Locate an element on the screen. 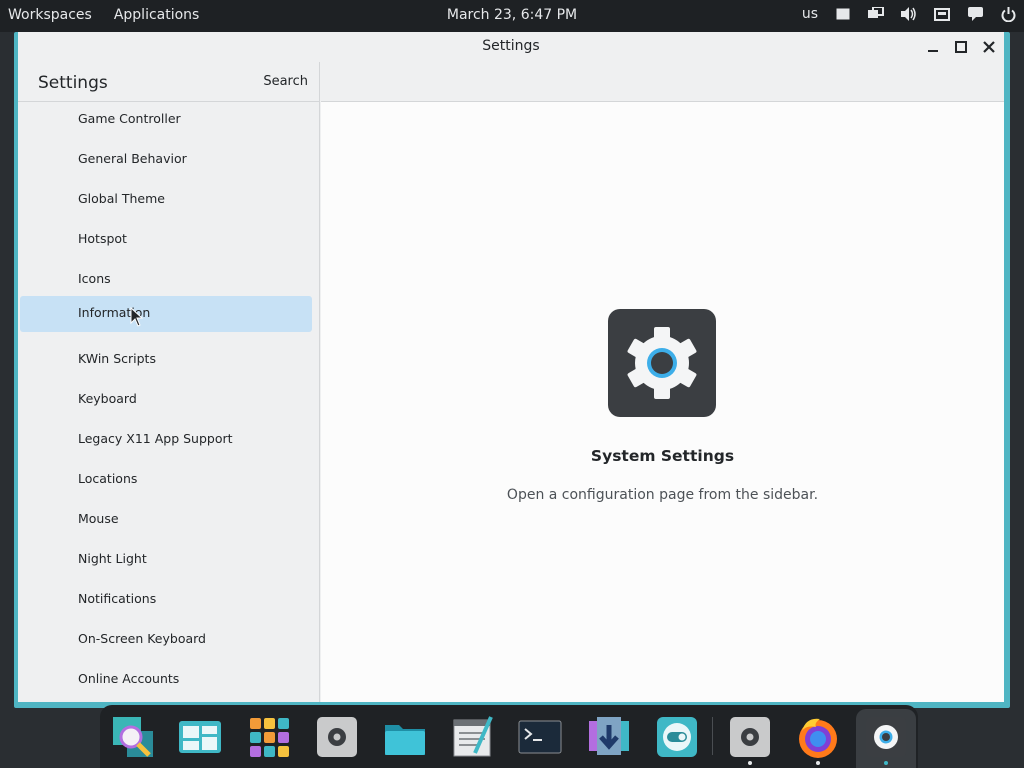 This screenshot has height=768, width=1024. sidebar-item-notifications: Notifications is located at coordinates (166, 600).